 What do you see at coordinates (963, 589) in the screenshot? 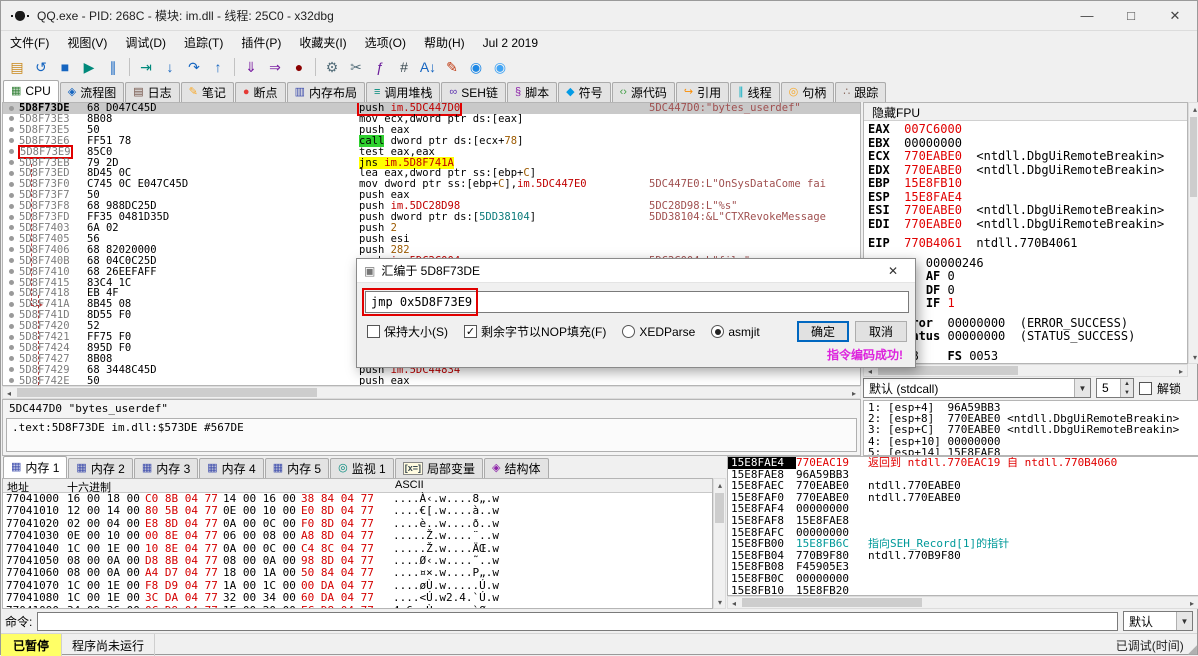
I see `stack-row: 15E8FB10 15E8FB20` at bounding box center [963, 589].